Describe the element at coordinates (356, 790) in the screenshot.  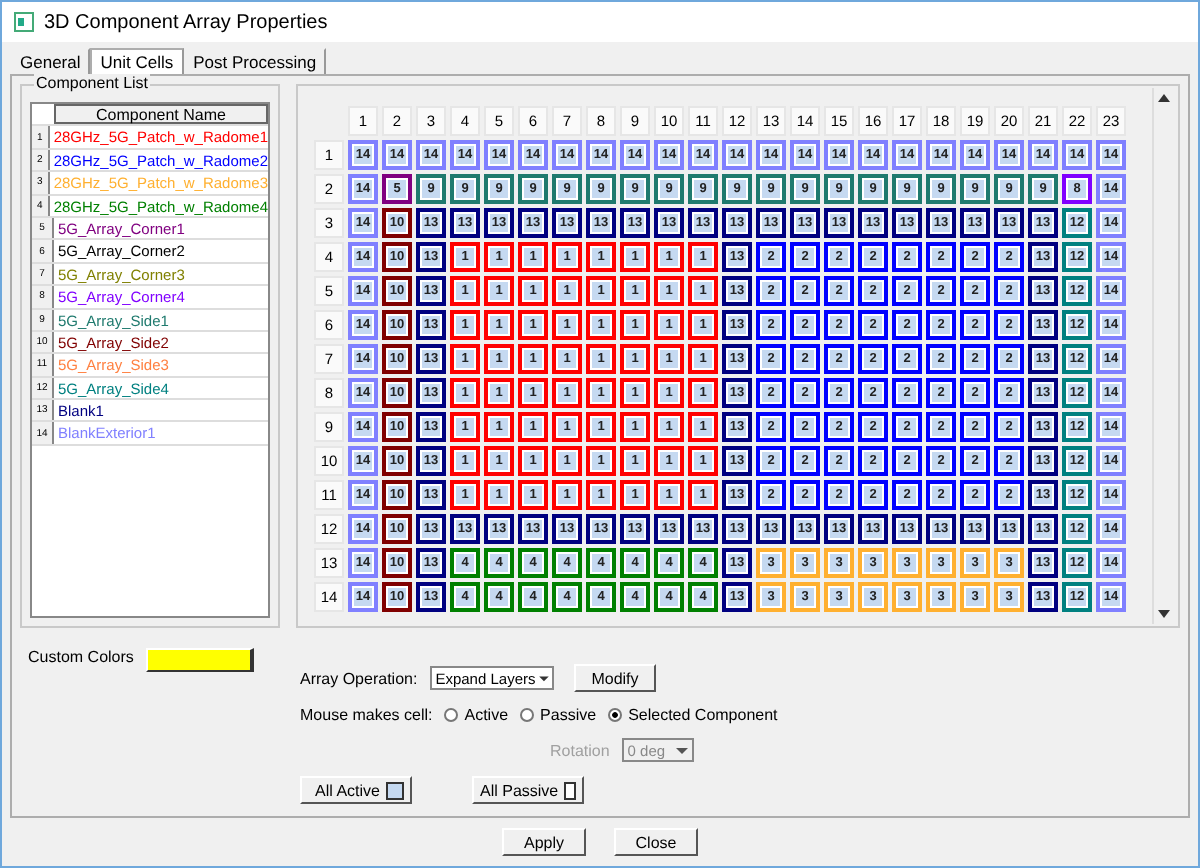
I see `set-all-button: All Active` at that location.